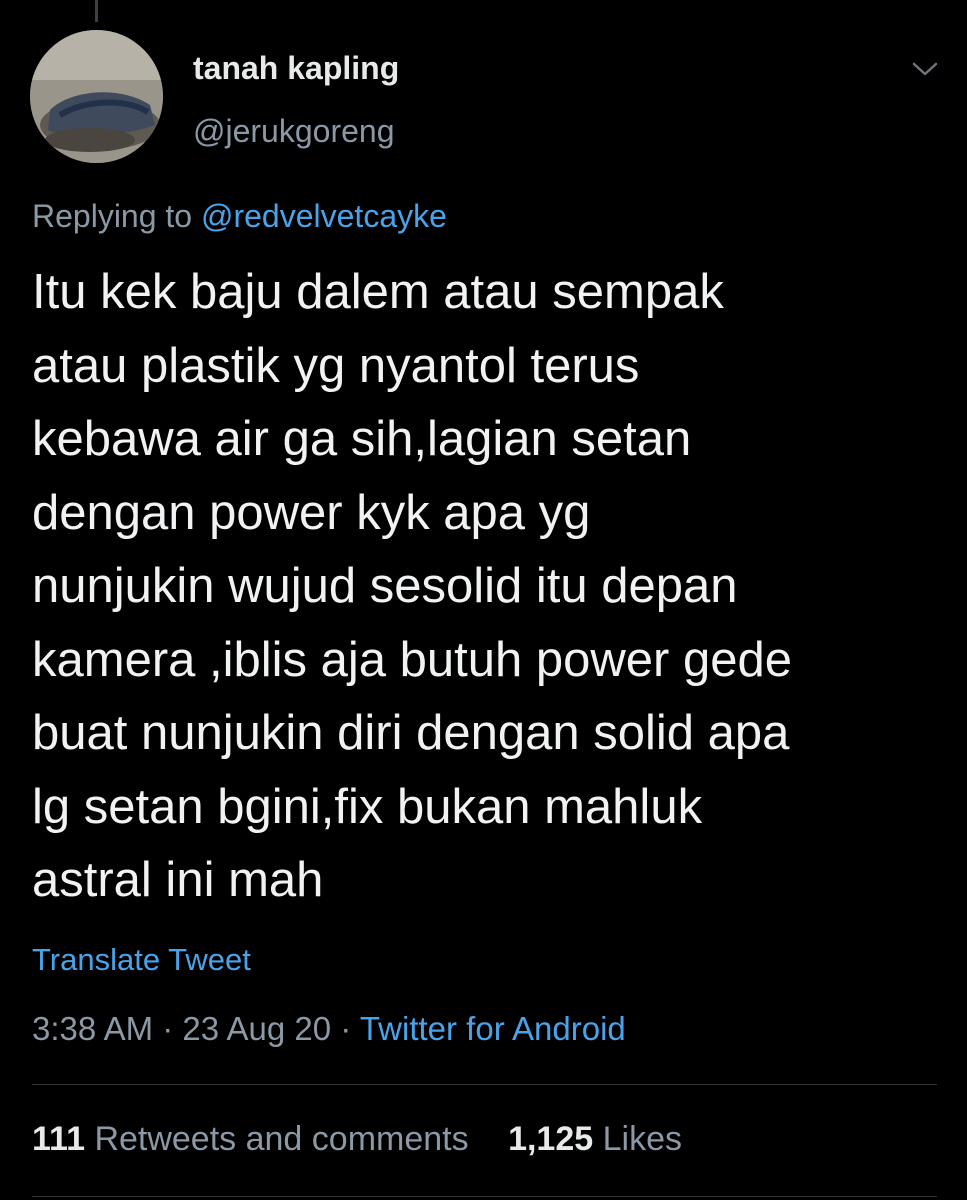 Image resolution: width=967 pixels, height=1200 pixels. I want to click on translate-tweet-link: Translate Tweet, so click(141, 960).